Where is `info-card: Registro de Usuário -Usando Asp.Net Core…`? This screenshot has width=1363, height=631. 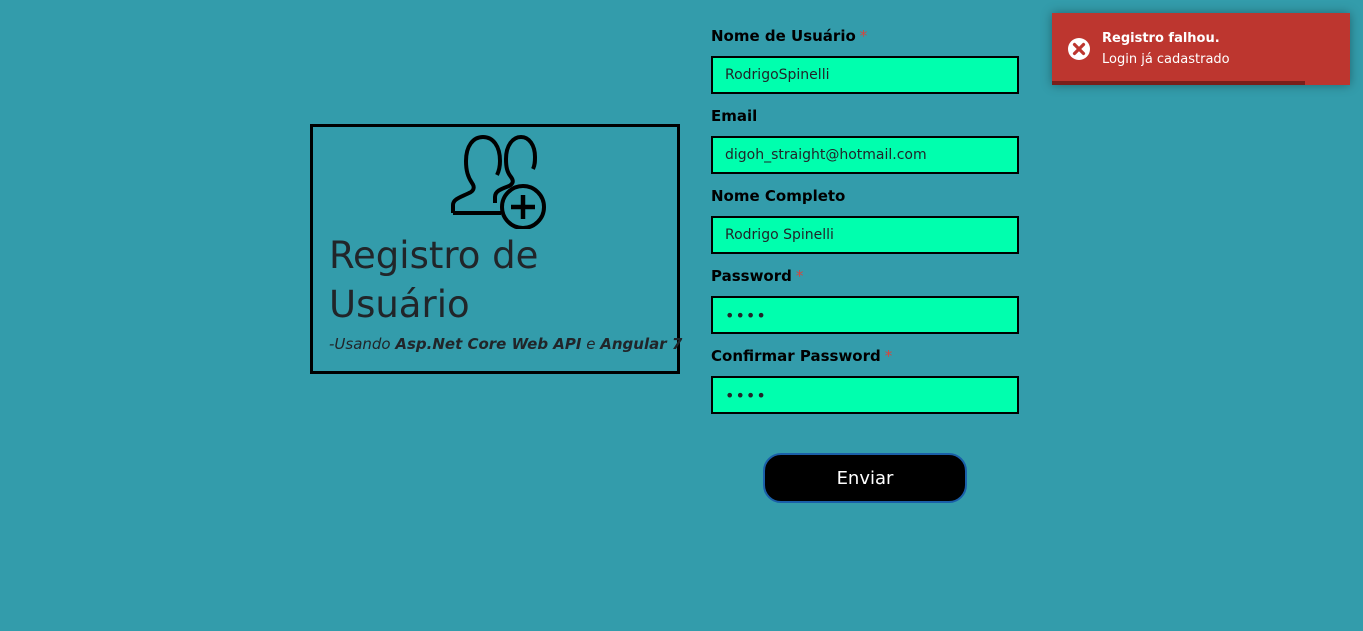 info-card: Registro de Usuário -Usando Asp.Net Core… is located at coordinates (496, 249).